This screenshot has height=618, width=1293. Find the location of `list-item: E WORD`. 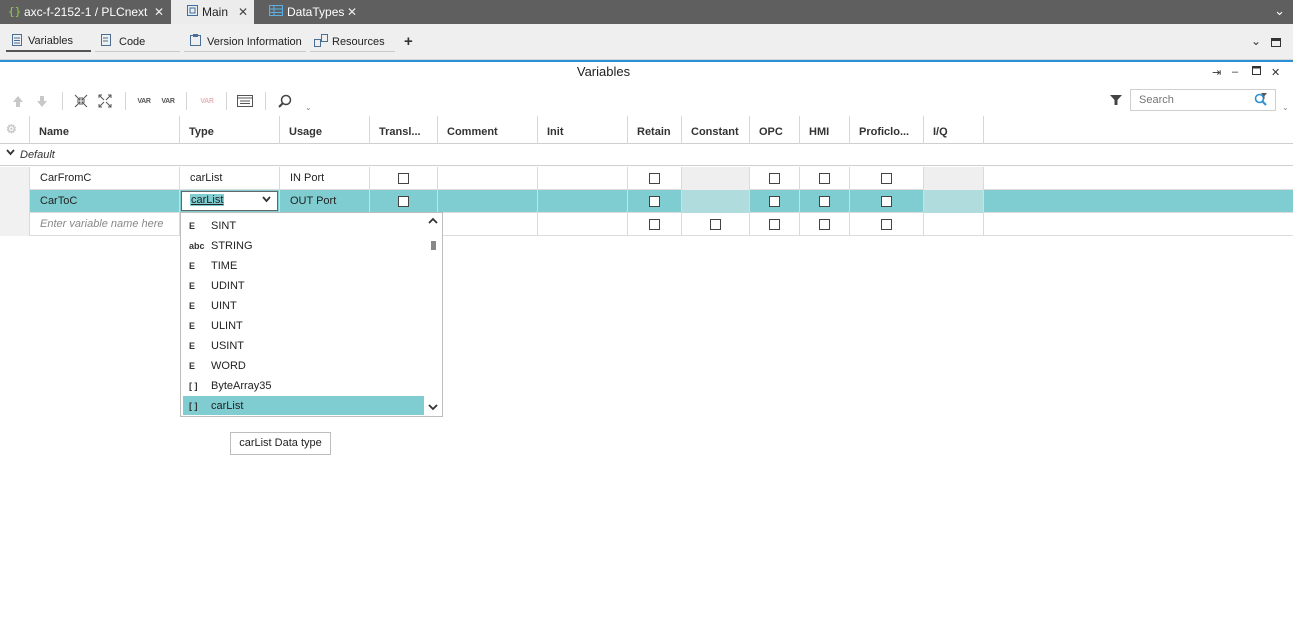

list-item: E WORD is located at coordinates (303, 365).